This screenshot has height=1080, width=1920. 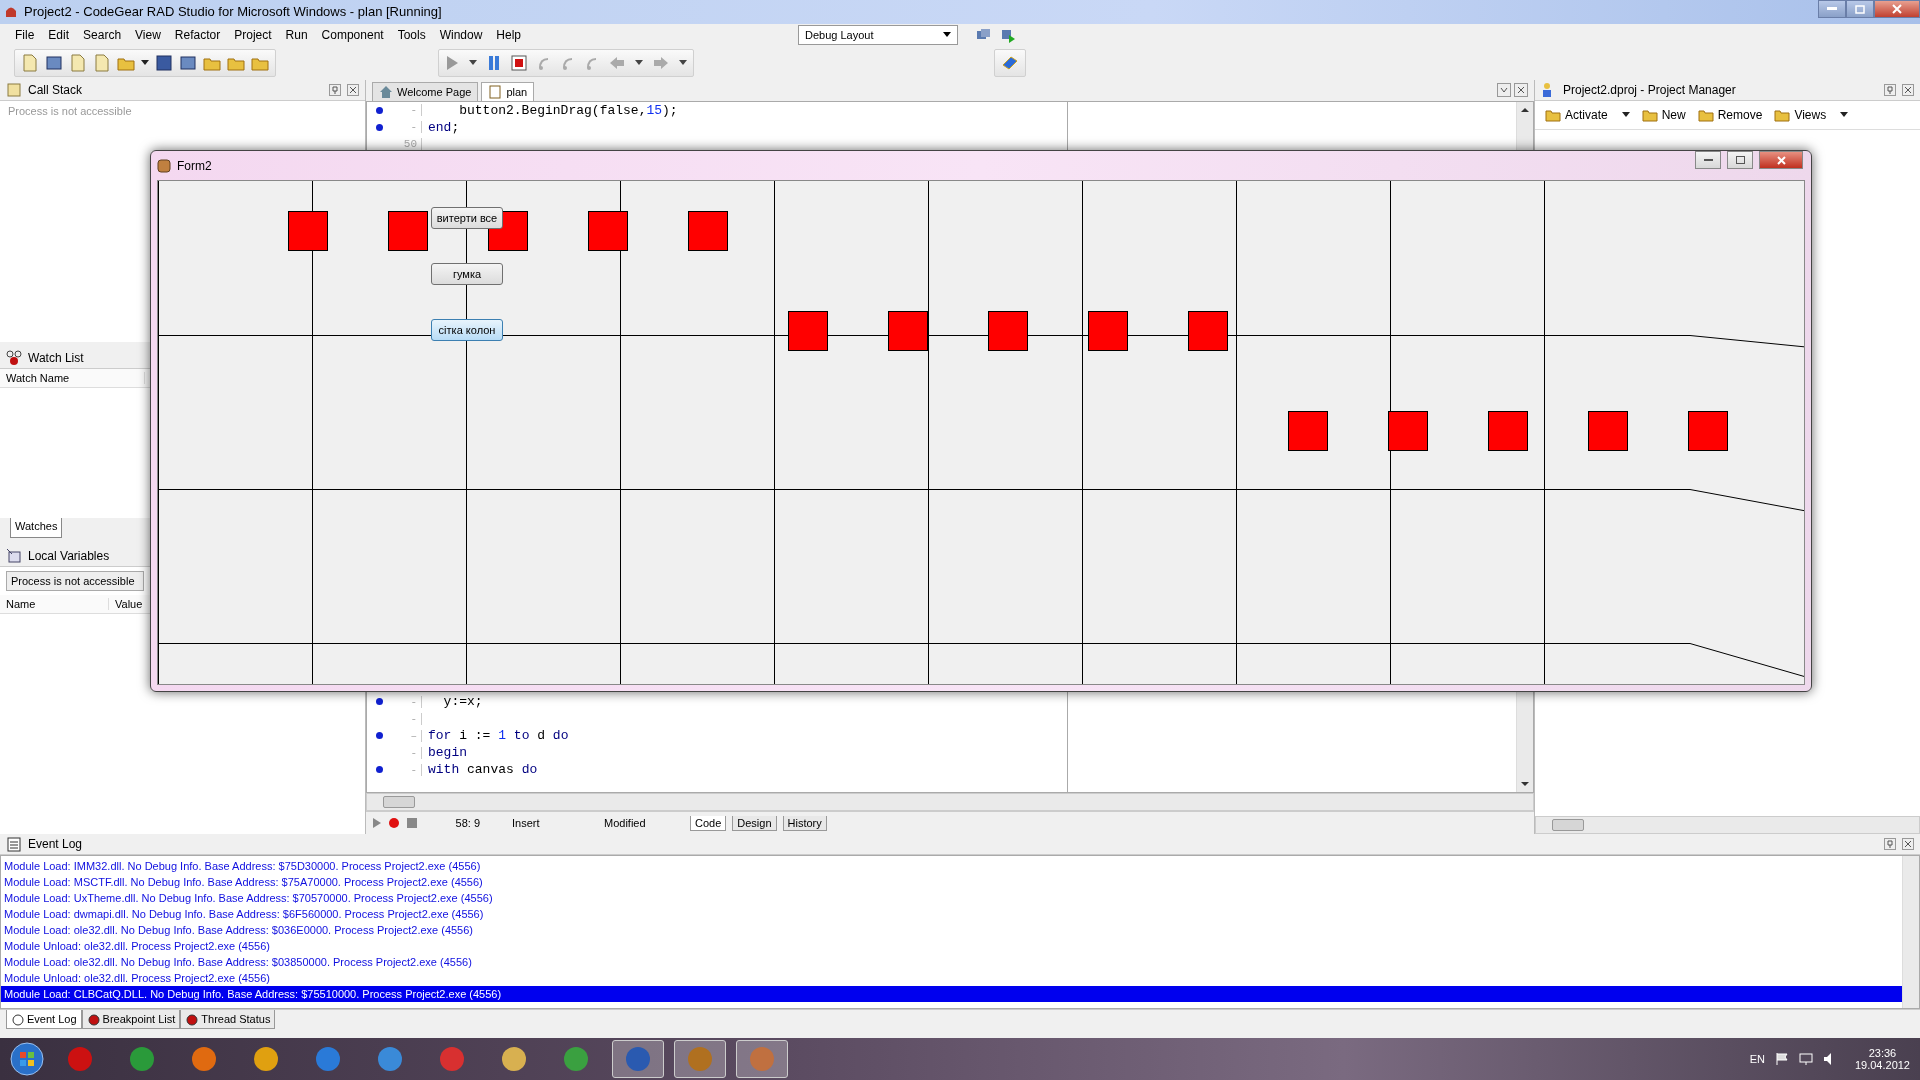 What do you see at coordinates (951, 914) in the screenshot?
I see `log-entry: Module Load: dwmapi.dll. No Debug Info. Base Address: $6F560000. Process Project2.exe (4556)` at bounding box center [951, 914].